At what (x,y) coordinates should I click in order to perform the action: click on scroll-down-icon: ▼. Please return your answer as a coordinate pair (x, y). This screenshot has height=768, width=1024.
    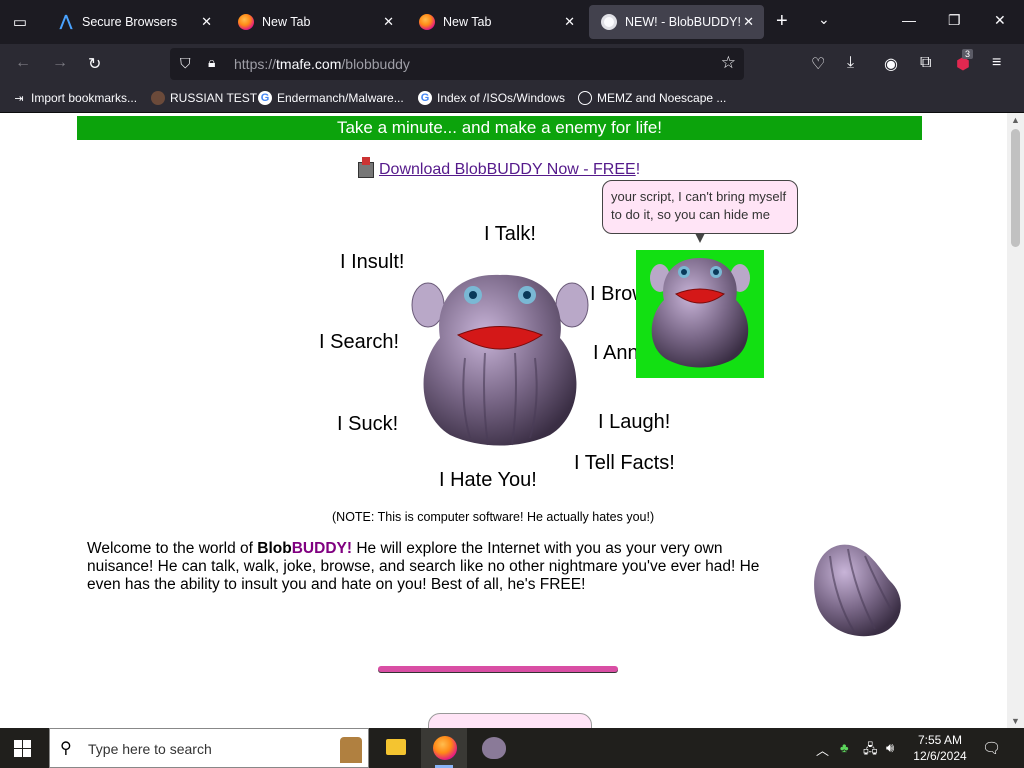
    Looking at the image, I should click on (1015, 721).